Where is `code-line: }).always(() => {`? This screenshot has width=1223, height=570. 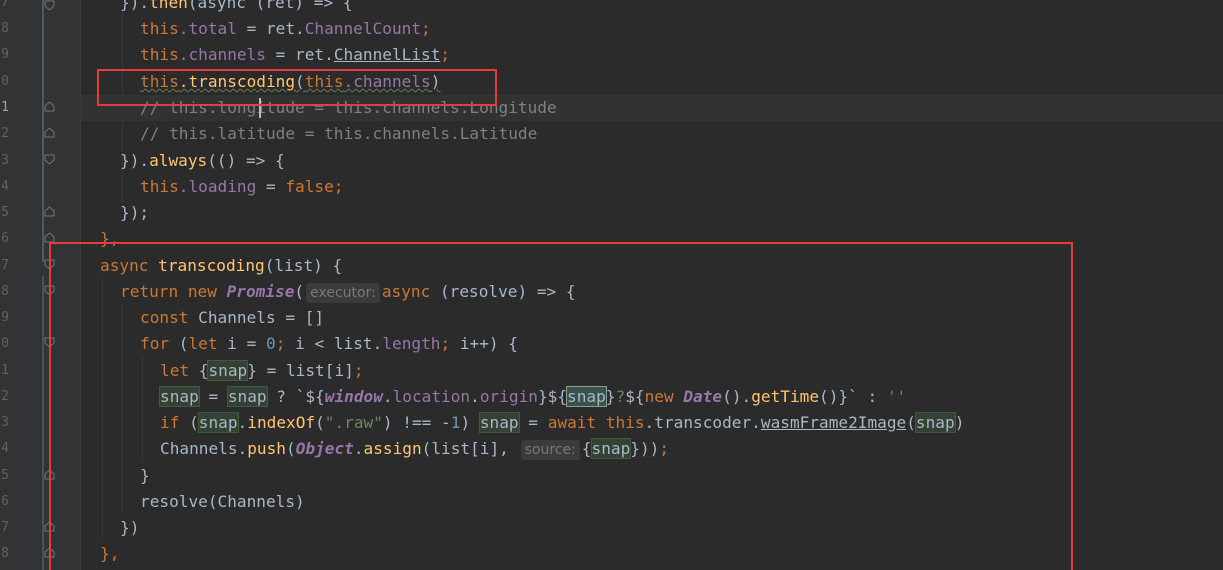 code-line: }).always(() => { is located at coordinates (202, 161).